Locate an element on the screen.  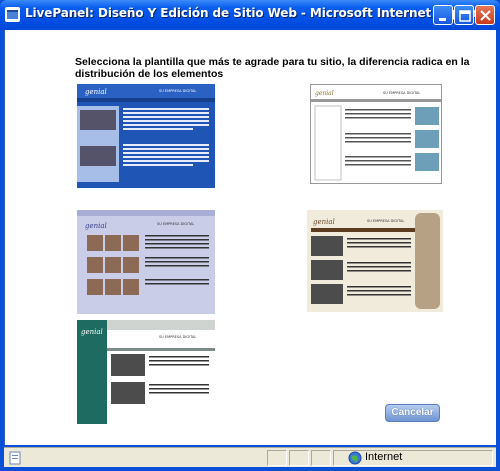
cancel-button: Cancelar is located at coordinates (412, 413).